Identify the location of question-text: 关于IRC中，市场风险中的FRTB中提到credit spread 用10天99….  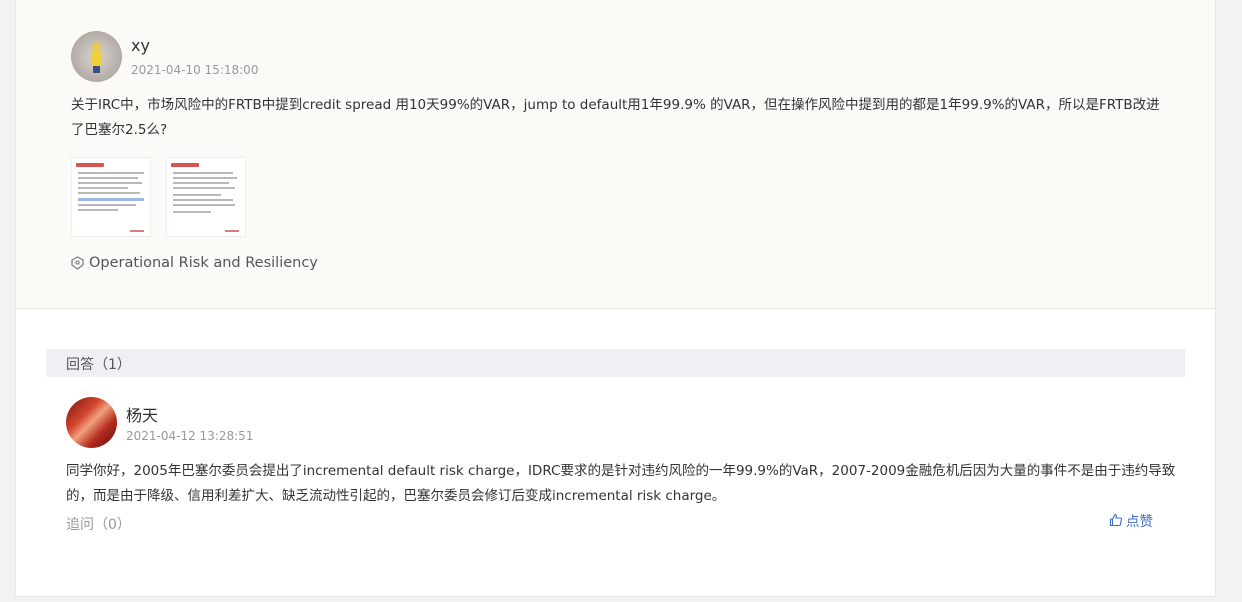
(615, 117).